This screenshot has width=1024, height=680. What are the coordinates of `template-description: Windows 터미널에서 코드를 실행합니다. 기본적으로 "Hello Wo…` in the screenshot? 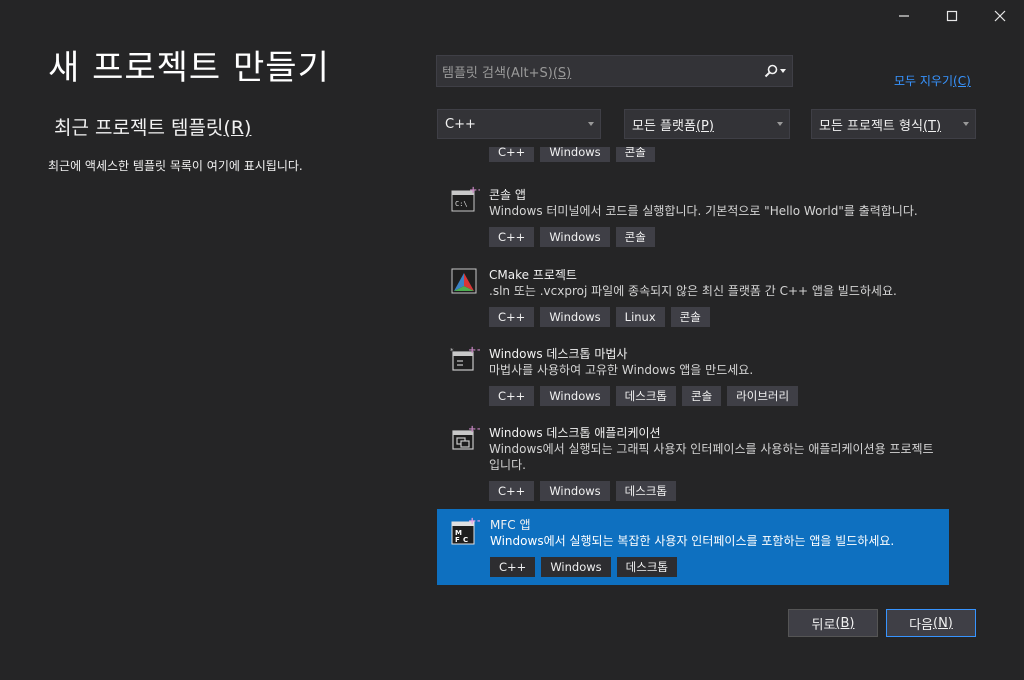 It's located at (703, 211).